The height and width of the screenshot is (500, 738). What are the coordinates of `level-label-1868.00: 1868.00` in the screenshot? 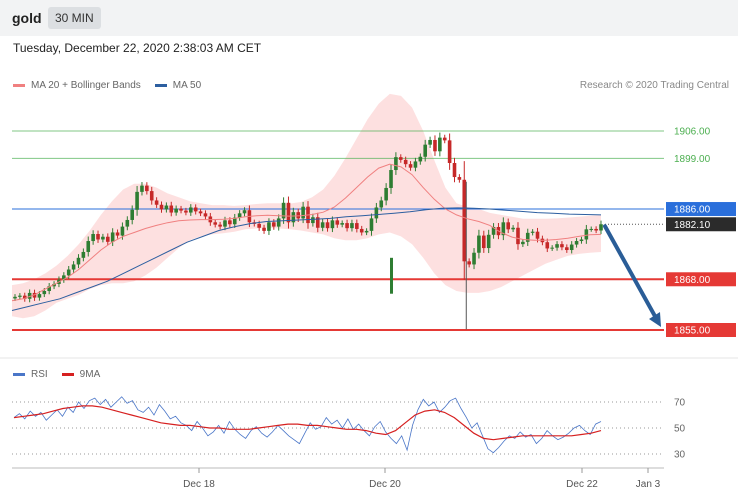 It's located at (692, 280).